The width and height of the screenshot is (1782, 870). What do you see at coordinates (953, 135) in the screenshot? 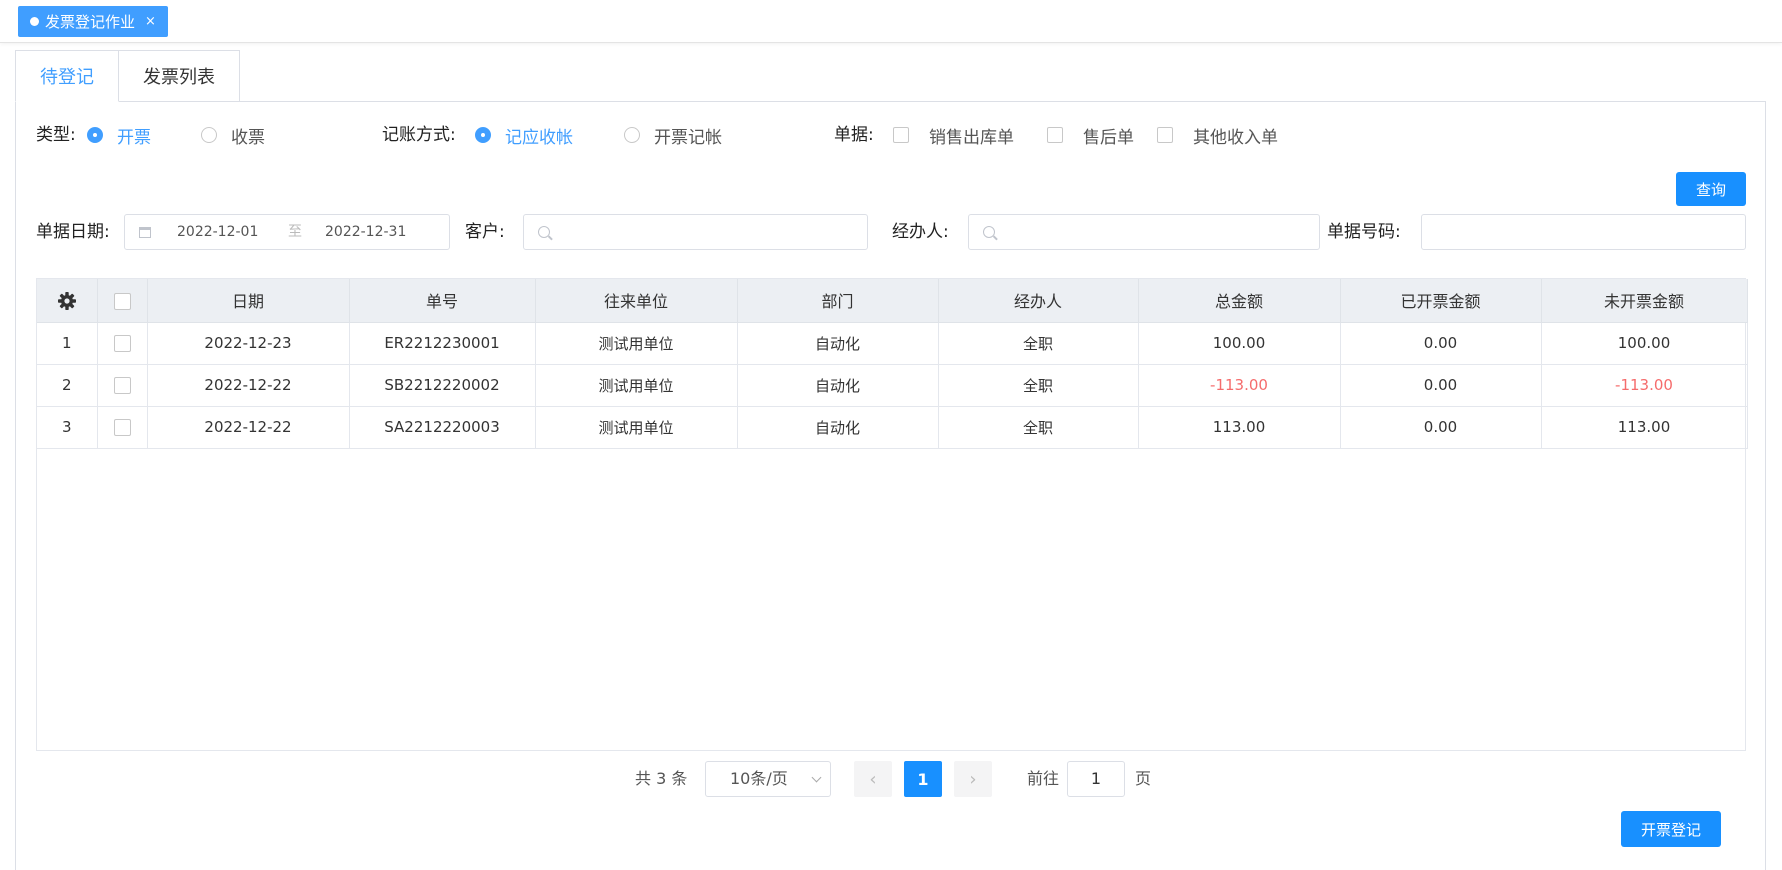
I see `checkbox-sales-outbound: 销售出库单` at bounding box center [953, 135].